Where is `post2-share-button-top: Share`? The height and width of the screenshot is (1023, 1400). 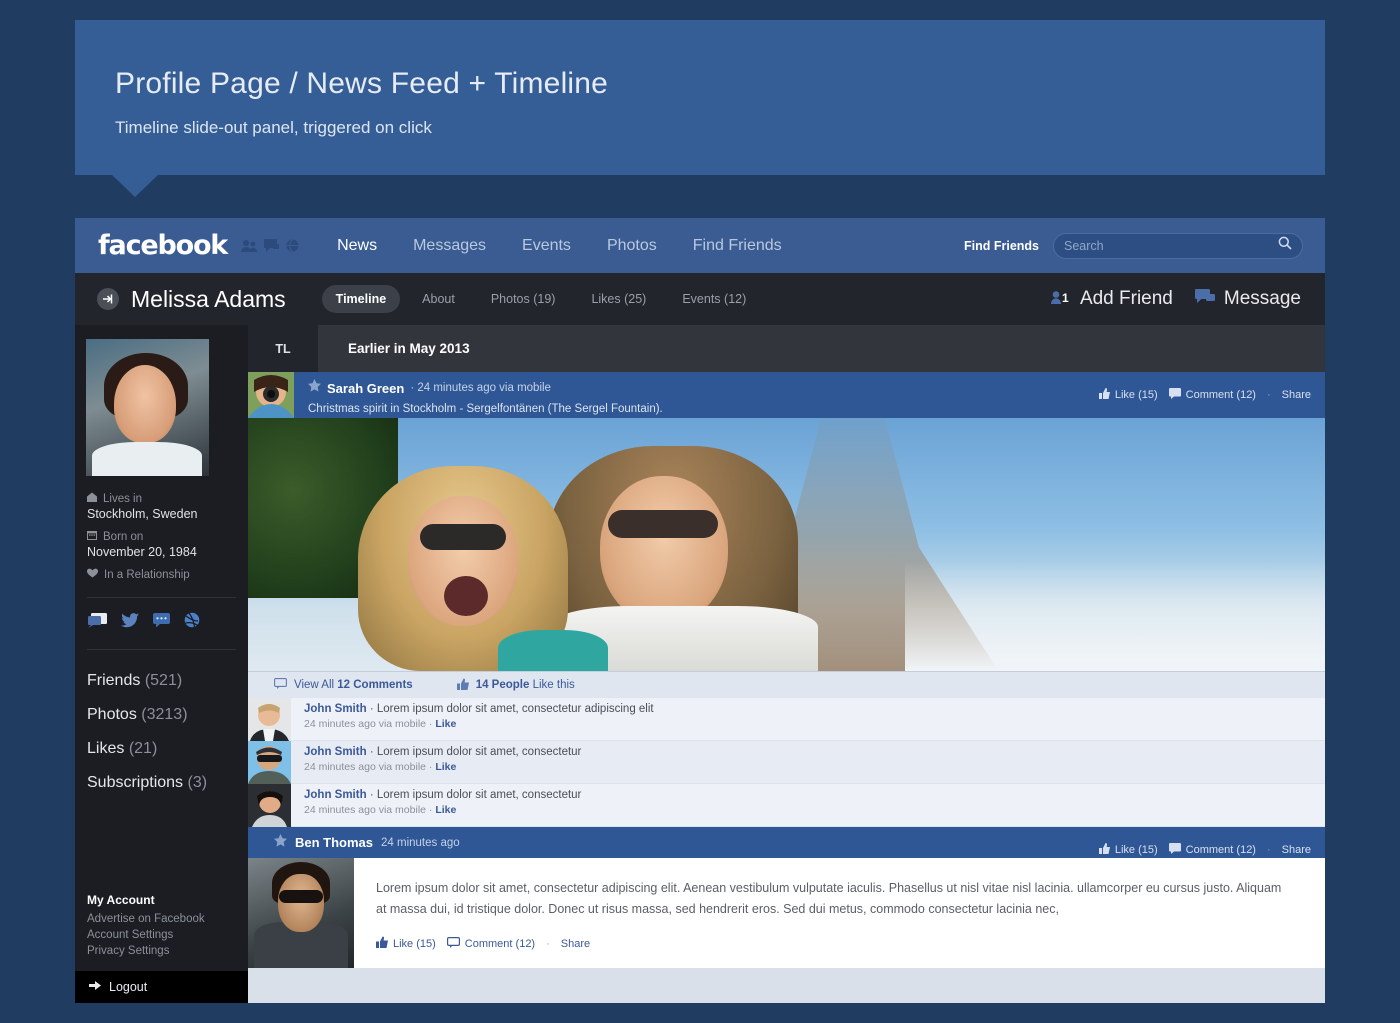
post2-share-button-top: Share is located at coordinates (1296, 850).